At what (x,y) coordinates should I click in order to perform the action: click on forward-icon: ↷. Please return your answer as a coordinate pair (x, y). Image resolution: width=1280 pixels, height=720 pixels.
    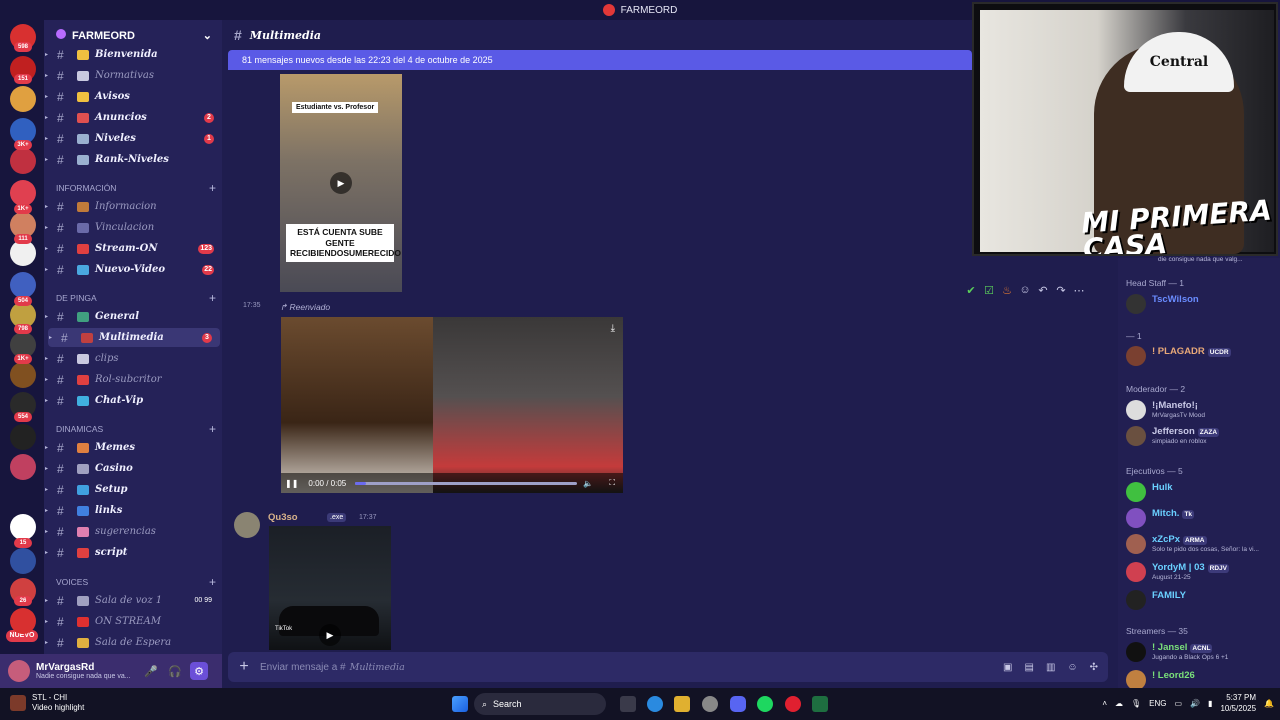
    Looking at the image, I should click on (1061, 292).